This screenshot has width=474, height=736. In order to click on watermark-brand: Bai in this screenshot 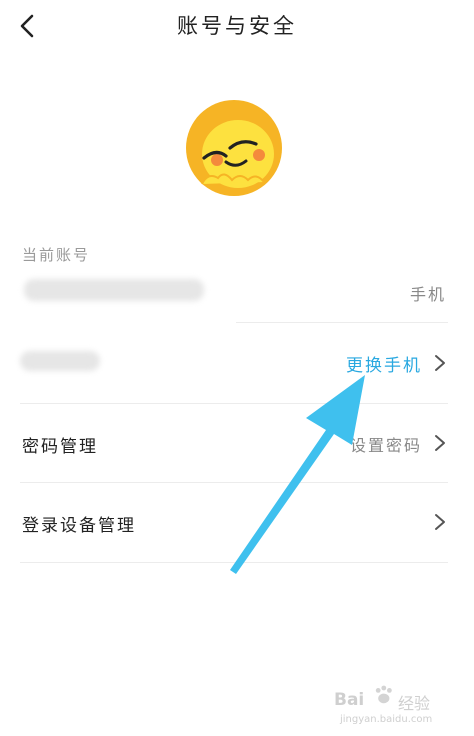, I will do `click(349, 700)`.